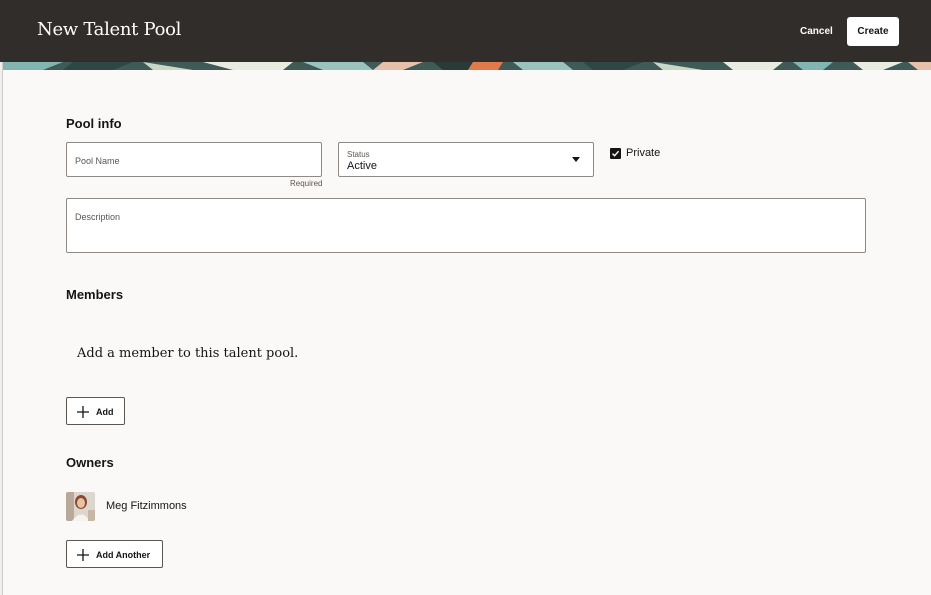 This screenshot has height=595, width=931. I want to click on pool-name-label: Pool Name, so click(97, 161).